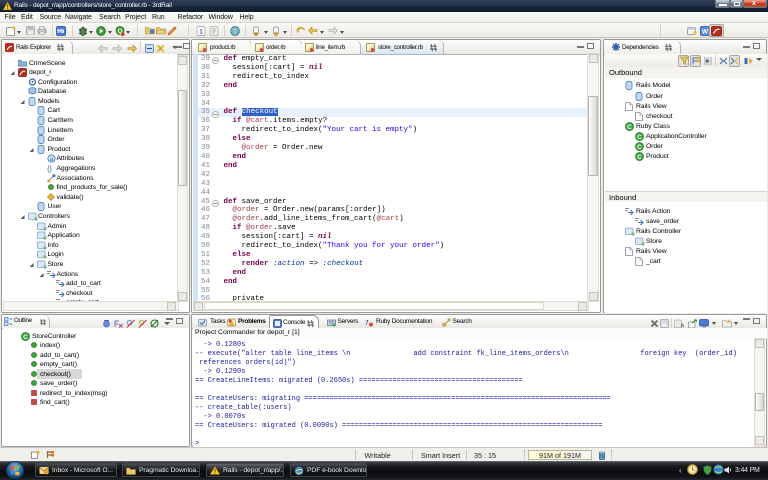 The height and width of the screenshot is (480, 768). Describe the element at coordinates (201, 32) in the screenshot. I see `svg-text: 1` at that location.